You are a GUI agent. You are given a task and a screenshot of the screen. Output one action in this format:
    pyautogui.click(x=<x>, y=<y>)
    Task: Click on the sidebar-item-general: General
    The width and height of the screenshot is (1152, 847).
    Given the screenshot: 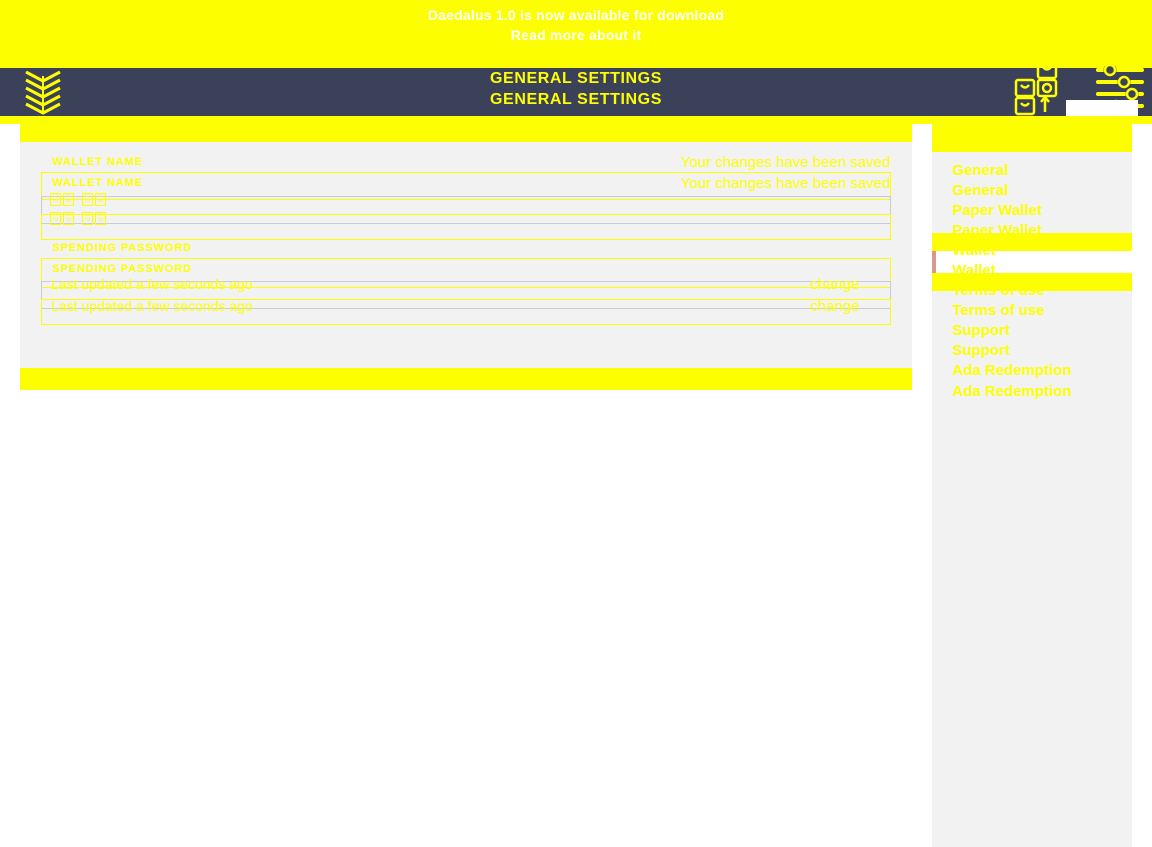 What is the action you would take?
    pyautogui.click(x=1032, y=171)
    